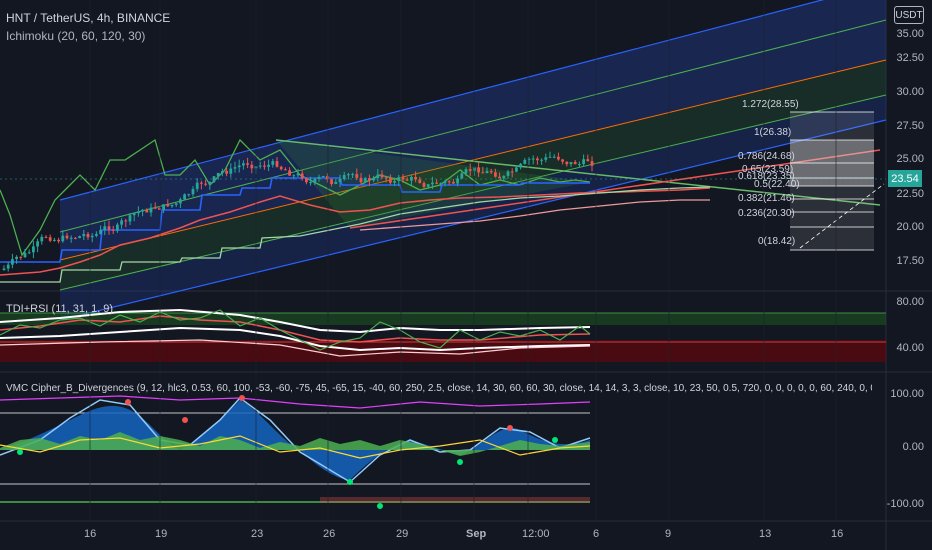 The height and width of the screenshot is (550, 932). I want to click on price-tick: 20.00, so click(910, 227).